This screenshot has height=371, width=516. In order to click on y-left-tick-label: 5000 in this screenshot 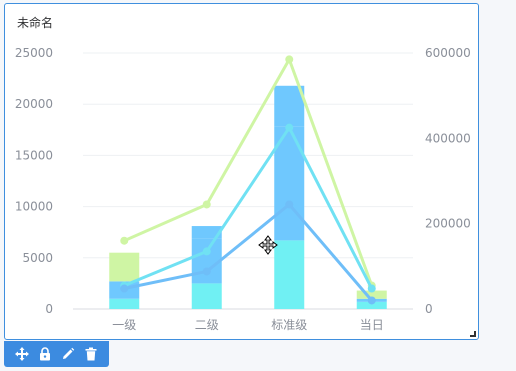, I will do `click(37, 258)`.